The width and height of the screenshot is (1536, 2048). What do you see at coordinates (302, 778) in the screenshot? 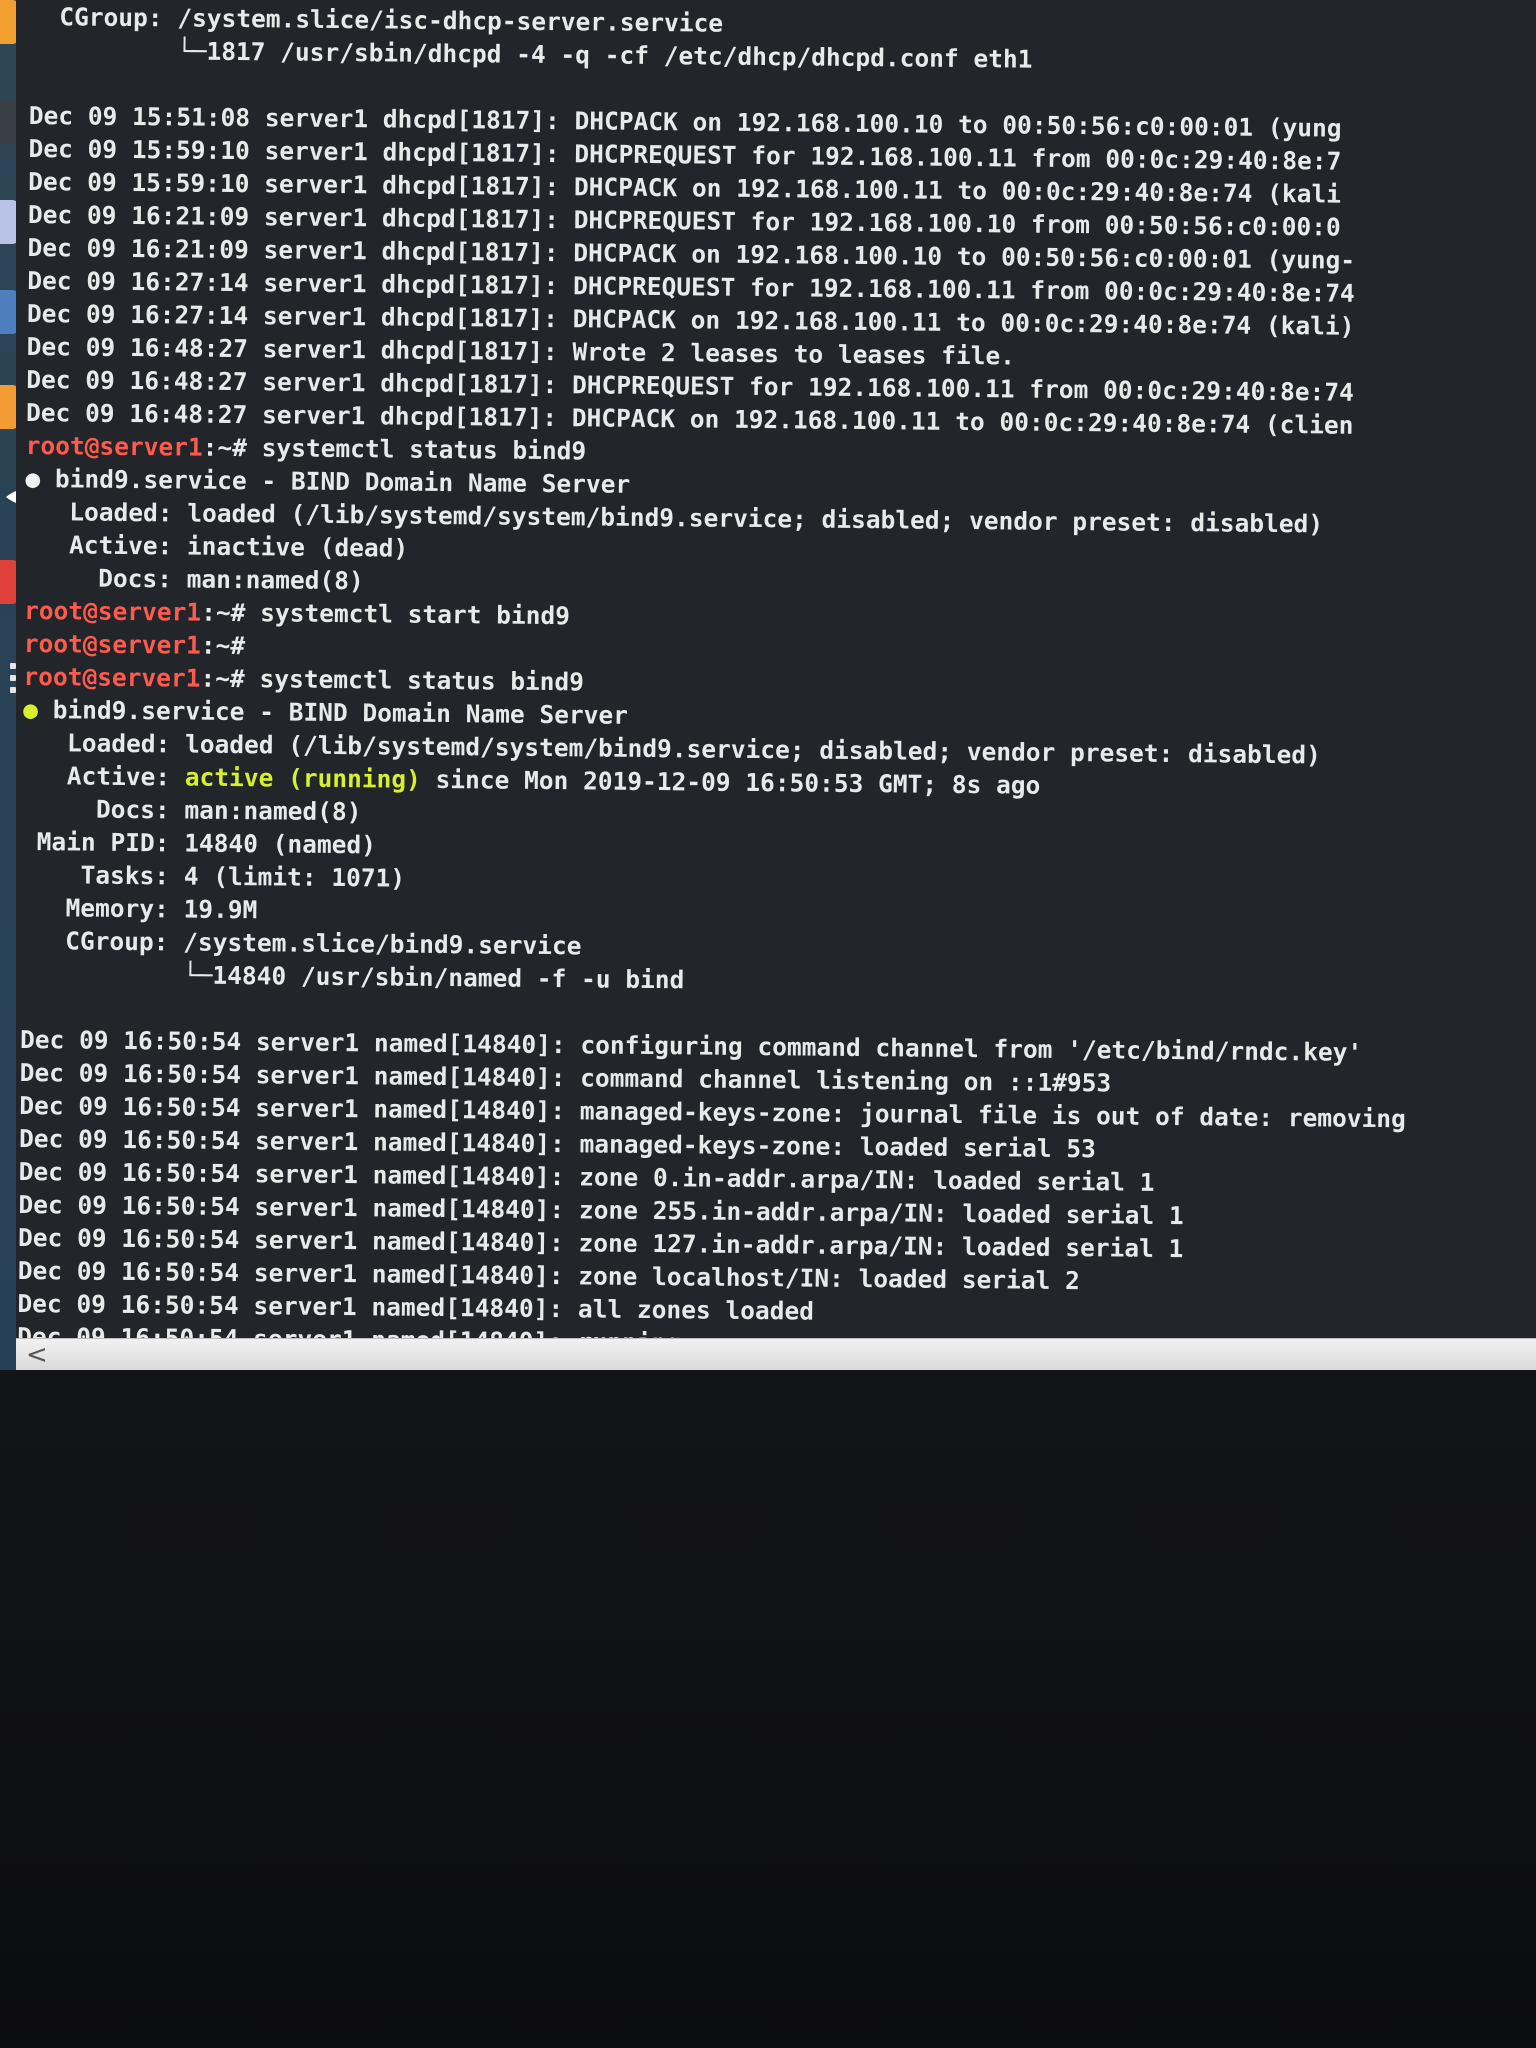
I see `active-running-badge: active (running)` at bounding box center [302, 778].